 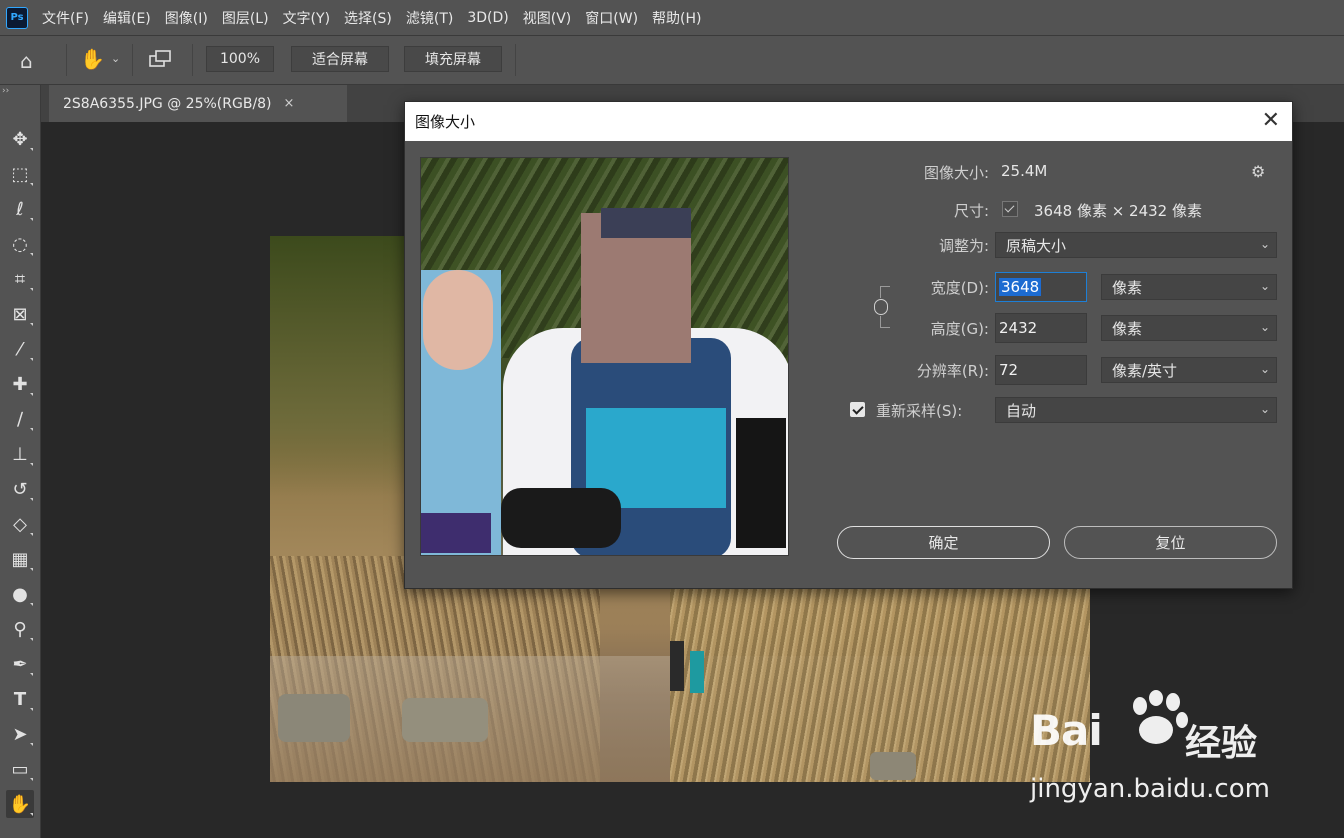 I want to click on constrain-bracket, so click(x=885, y=292).